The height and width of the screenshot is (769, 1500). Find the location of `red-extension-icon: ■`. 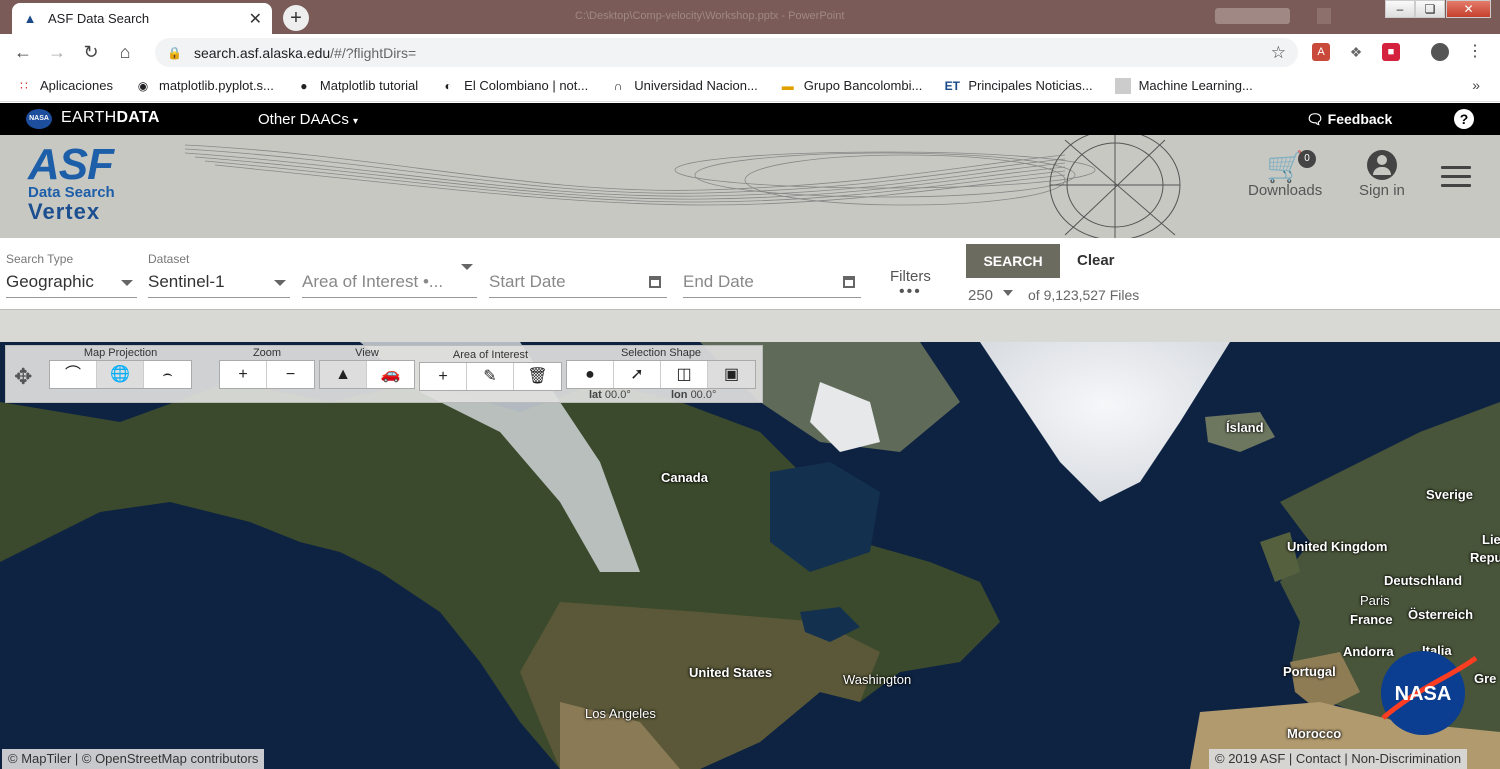

red-extension-icon: ■ is located at coordinates (1391, 52).